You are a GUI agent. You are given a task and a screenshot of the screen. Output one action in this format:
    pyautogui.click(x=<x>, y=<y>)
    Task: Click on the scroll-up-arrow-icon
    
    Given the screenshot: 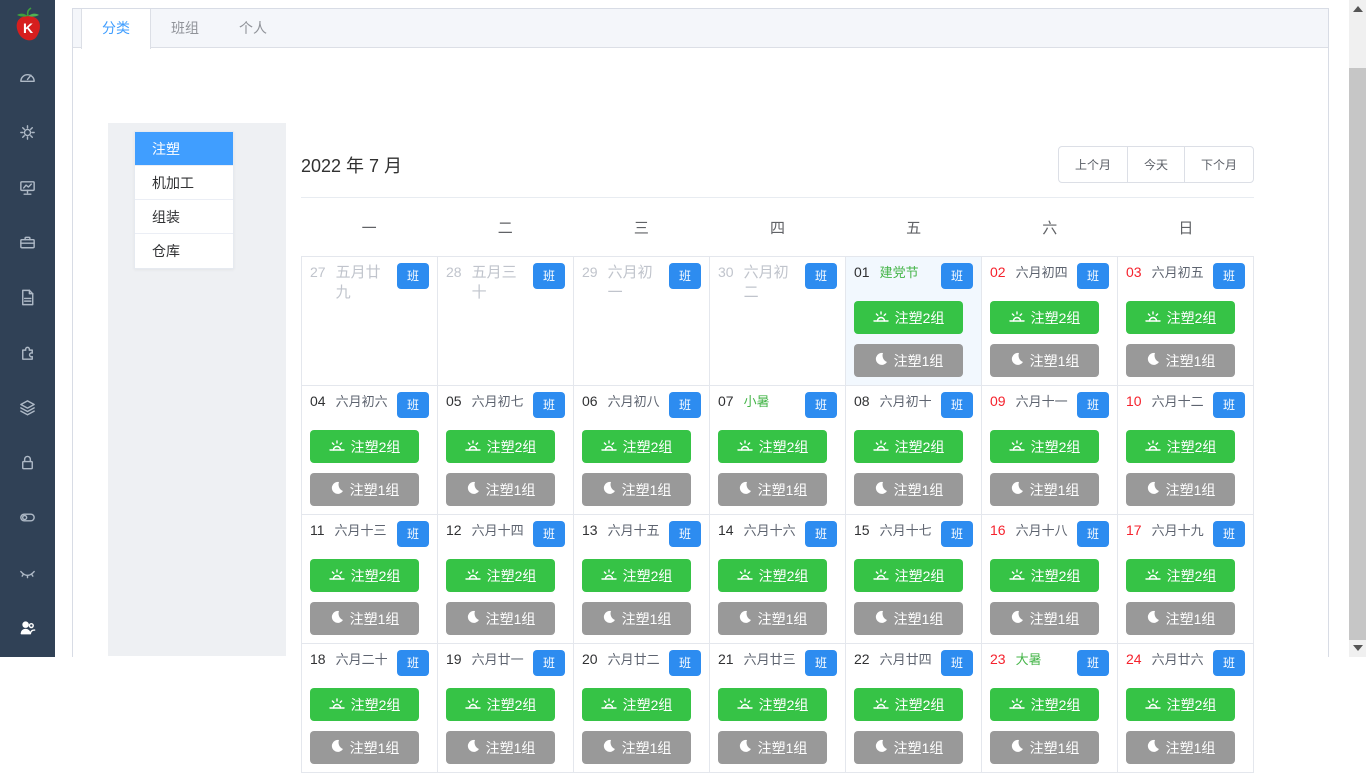 What is the action you would take?
    pyautogui.click(x=1358, y=9)
    